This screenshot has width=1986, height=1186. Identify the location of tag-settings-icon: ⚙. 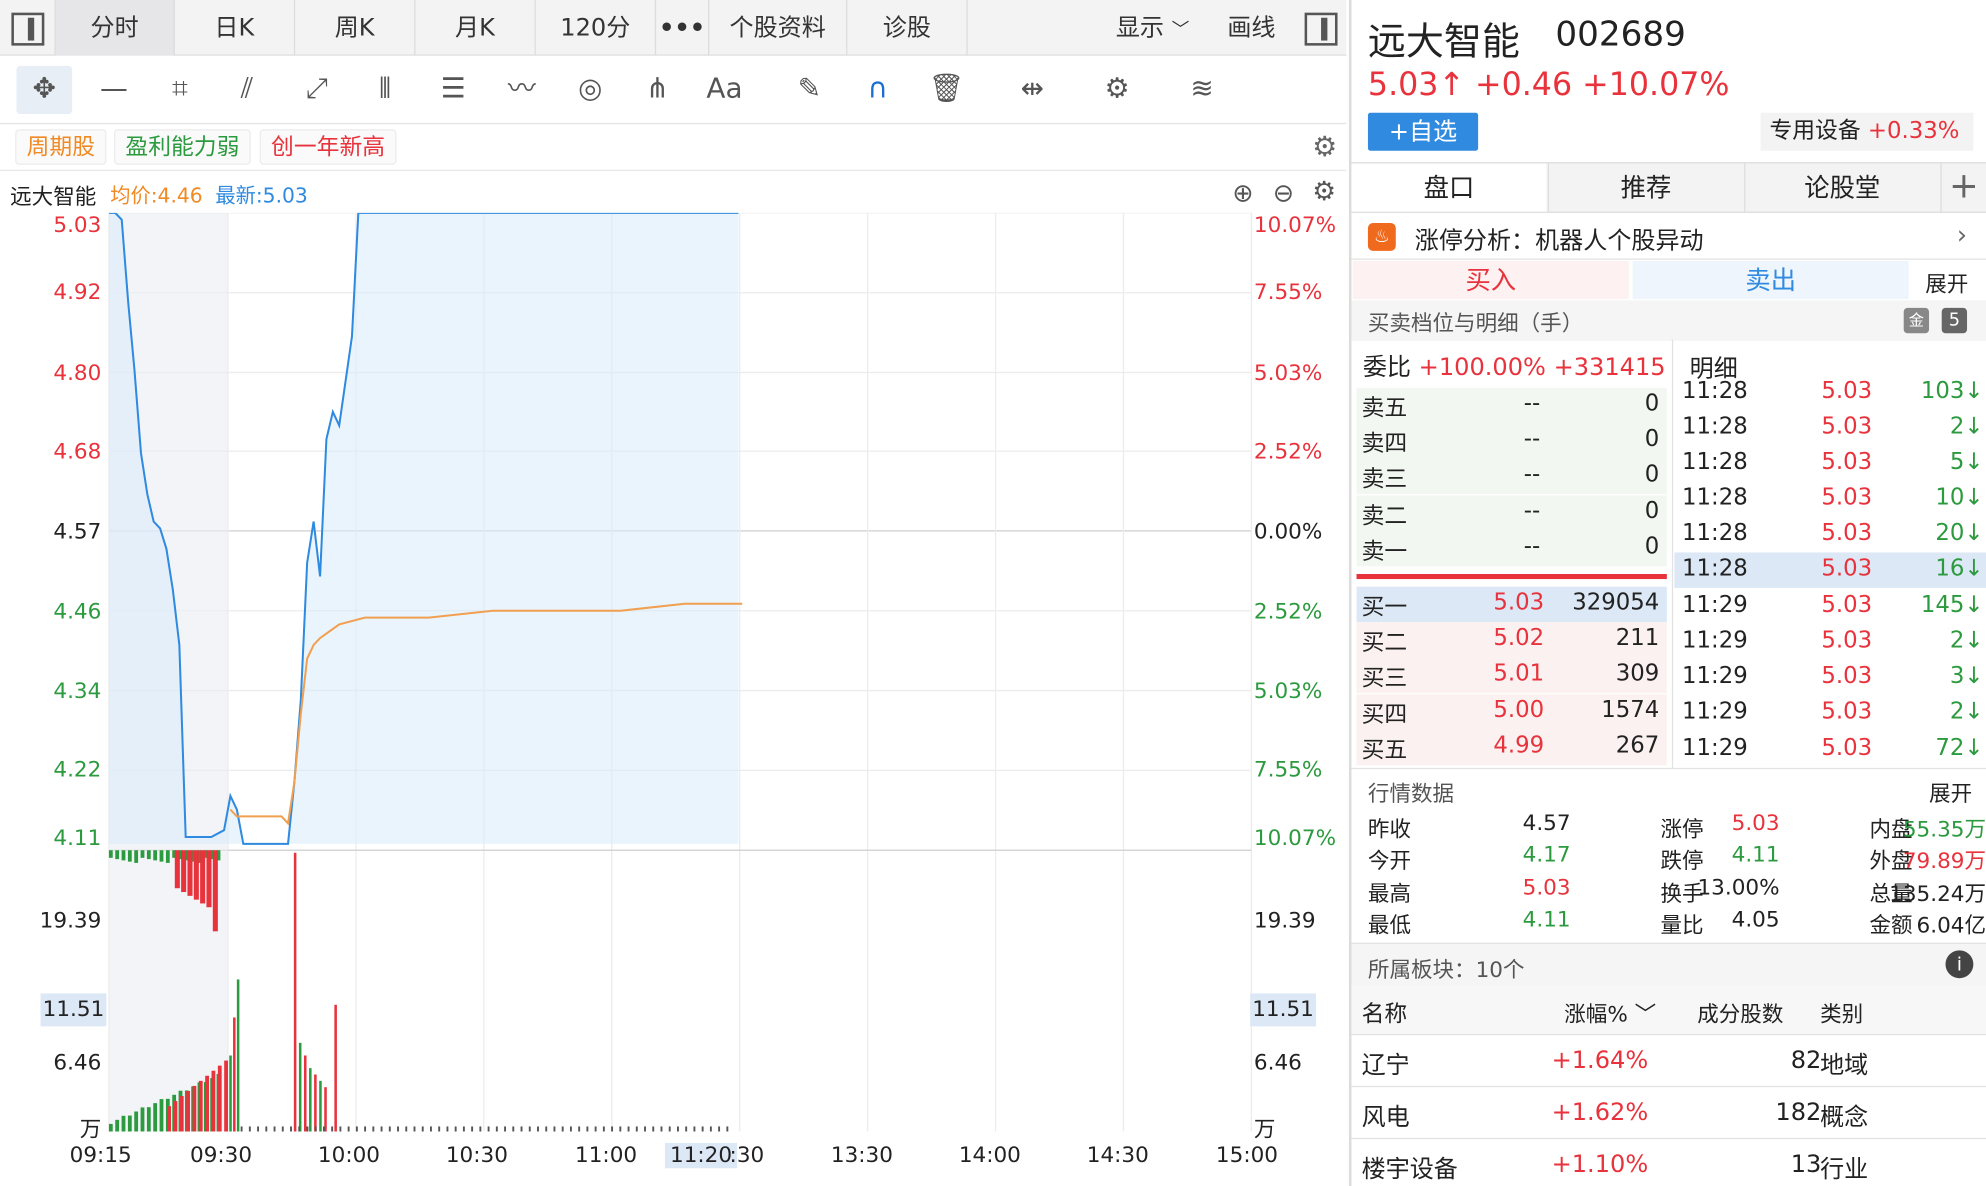
(1324, 148).